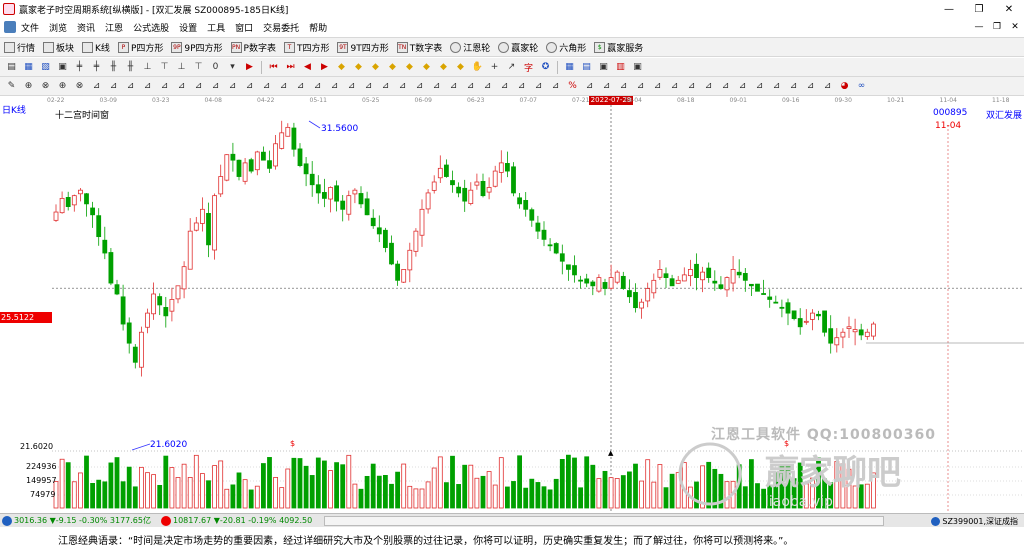 The image size is (1024, 551). I want to click on angle22-icon: ⊿, so click(453, 86).